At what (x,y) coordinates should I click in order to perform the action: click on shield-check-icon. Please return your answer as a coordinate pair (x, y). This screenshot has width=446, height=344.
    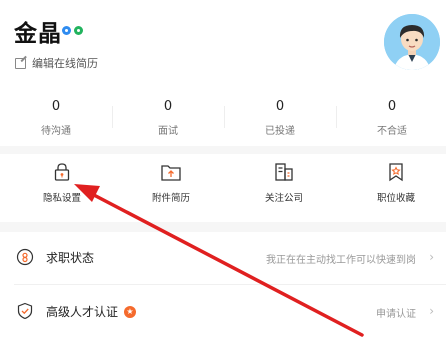
    Looking at the image, I should click on (25, 311).